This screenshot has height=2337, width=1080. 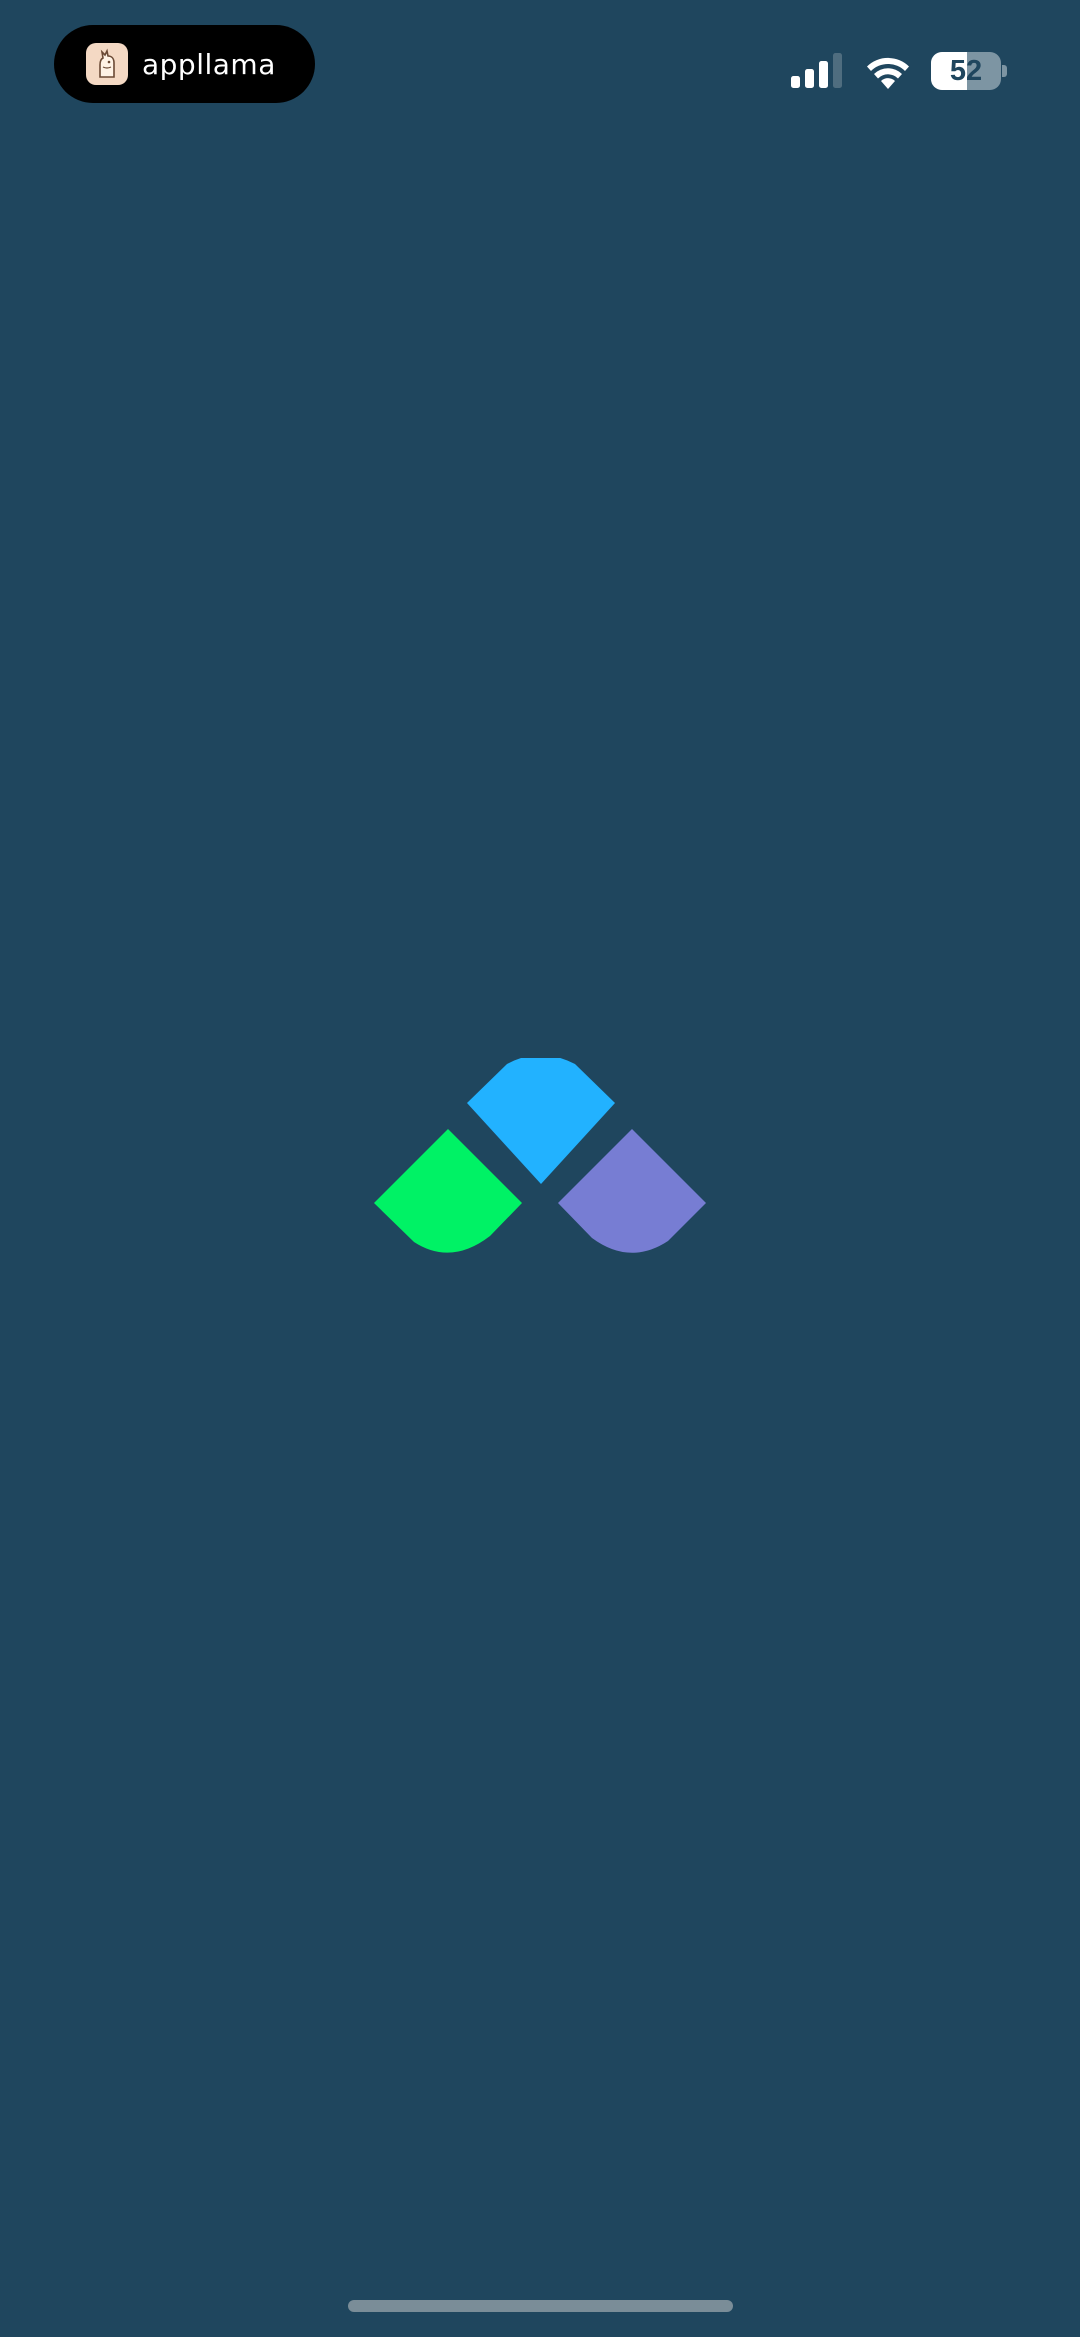 What do you see at coordinates (541, 1121) in the screenshot?
I see `logo-top-petal` at bounding box center [541, 1121].